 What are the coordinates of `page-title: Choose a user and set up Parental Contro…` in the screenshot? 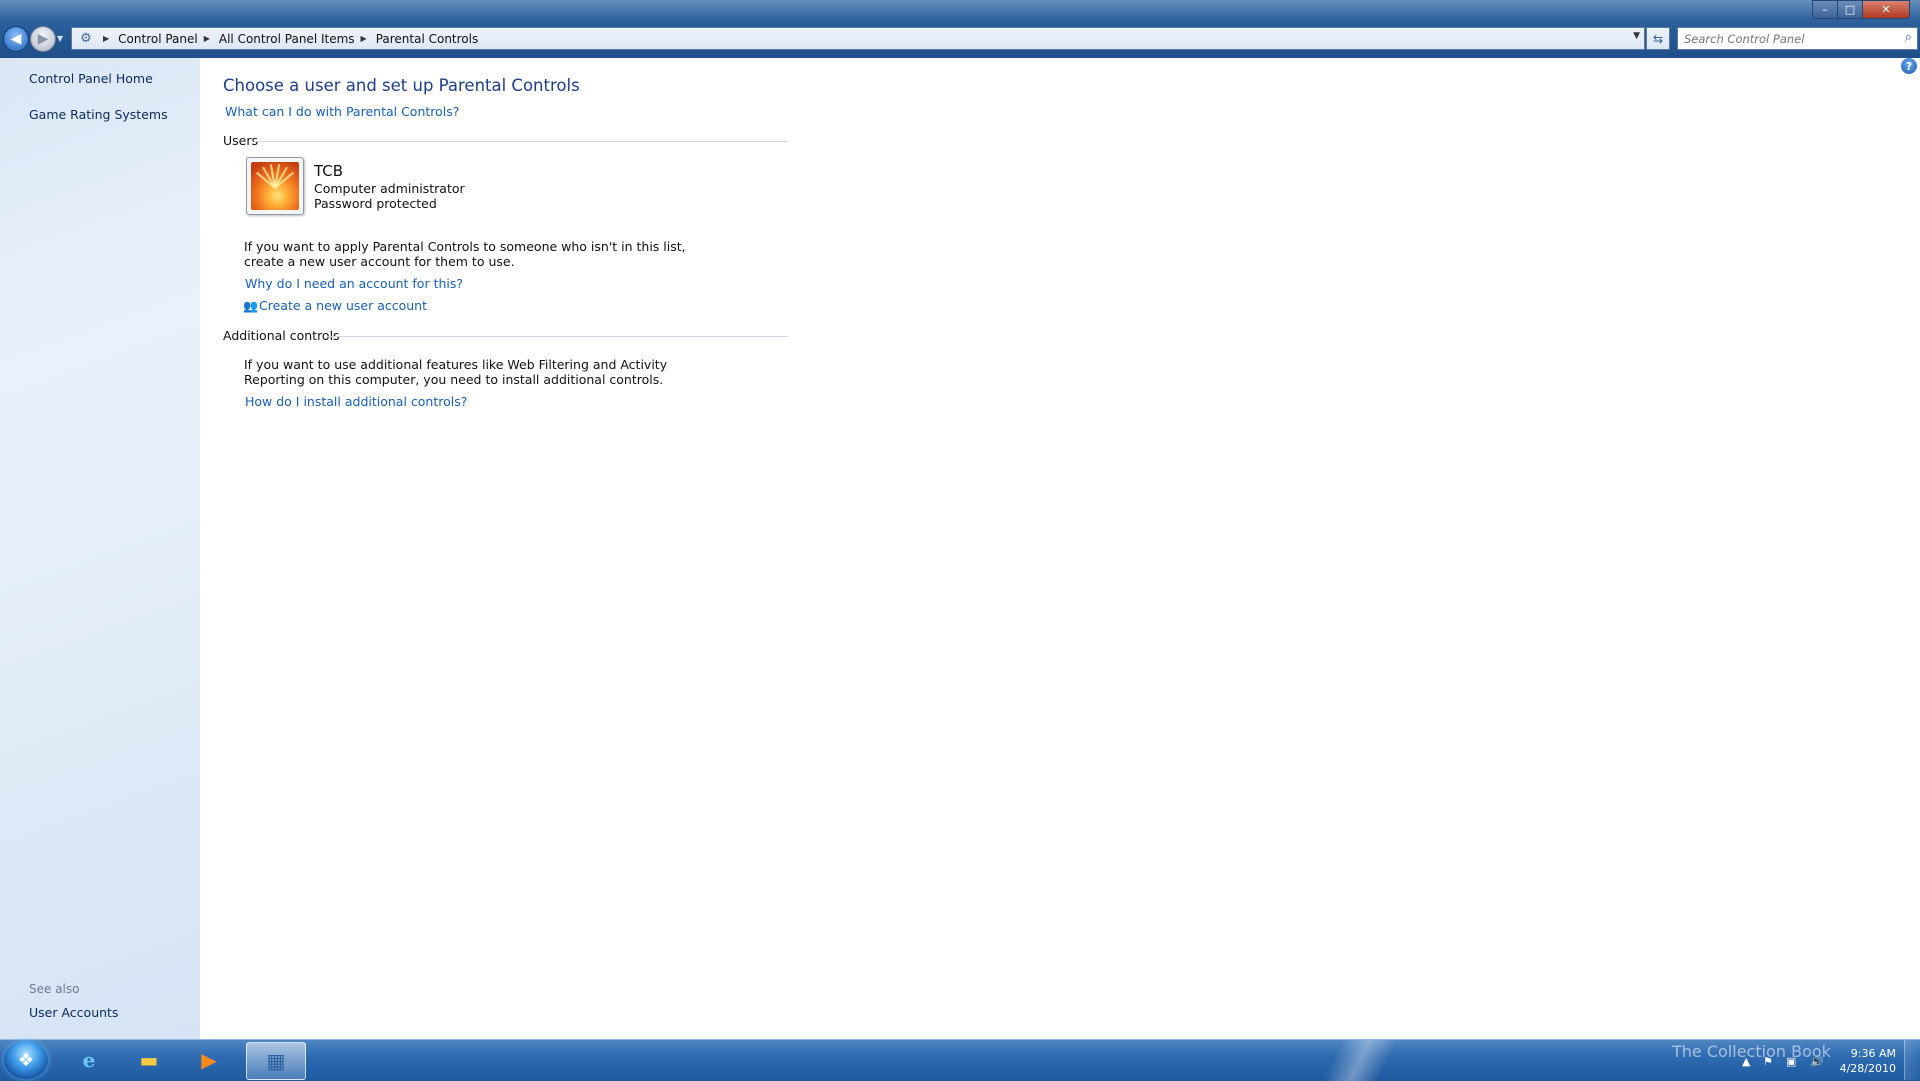 It's located at (401, 85).